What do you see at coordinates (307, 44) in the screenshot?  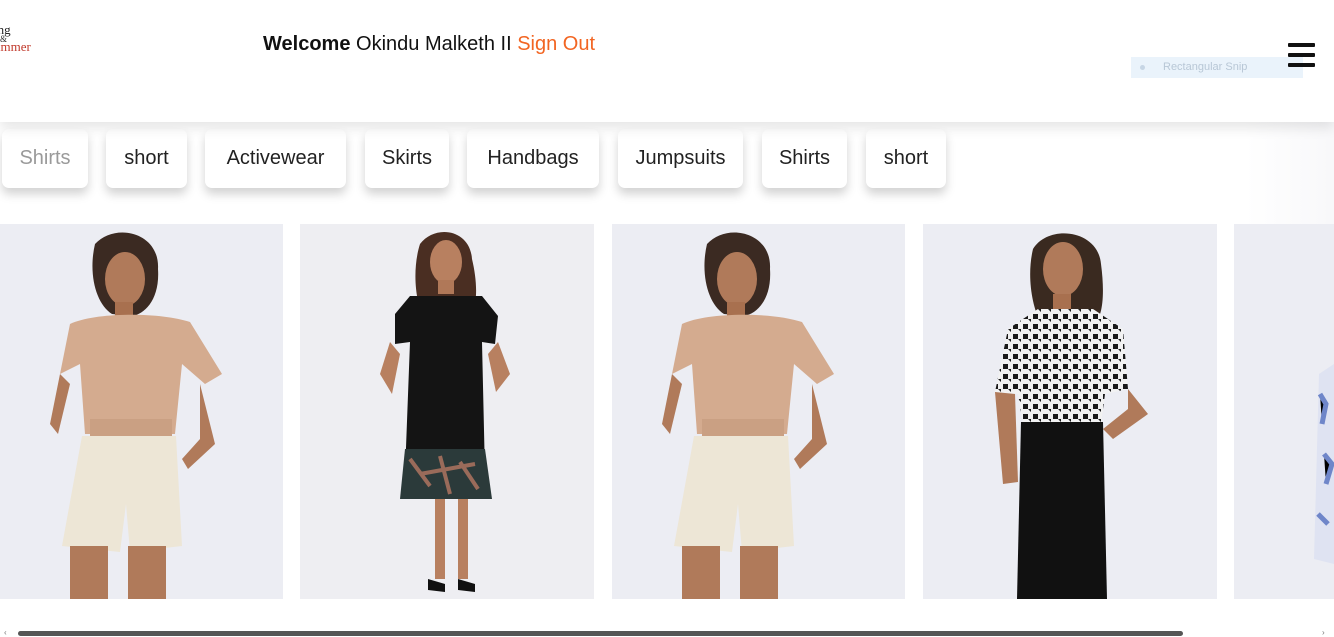 I see `welcome-label: Welcome` at bounding box center [307, 44].